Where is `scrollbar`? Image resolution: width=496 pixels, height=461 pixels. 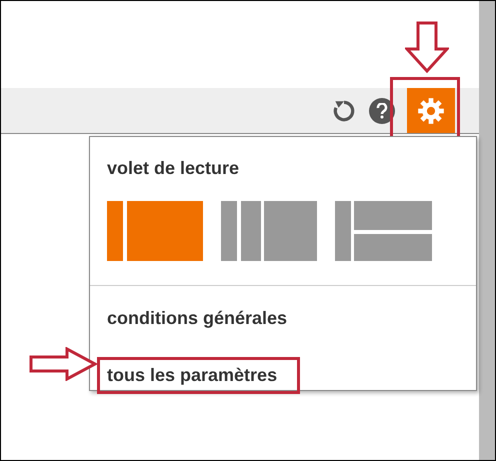 scrollbar is located at coordinates (487, 230).